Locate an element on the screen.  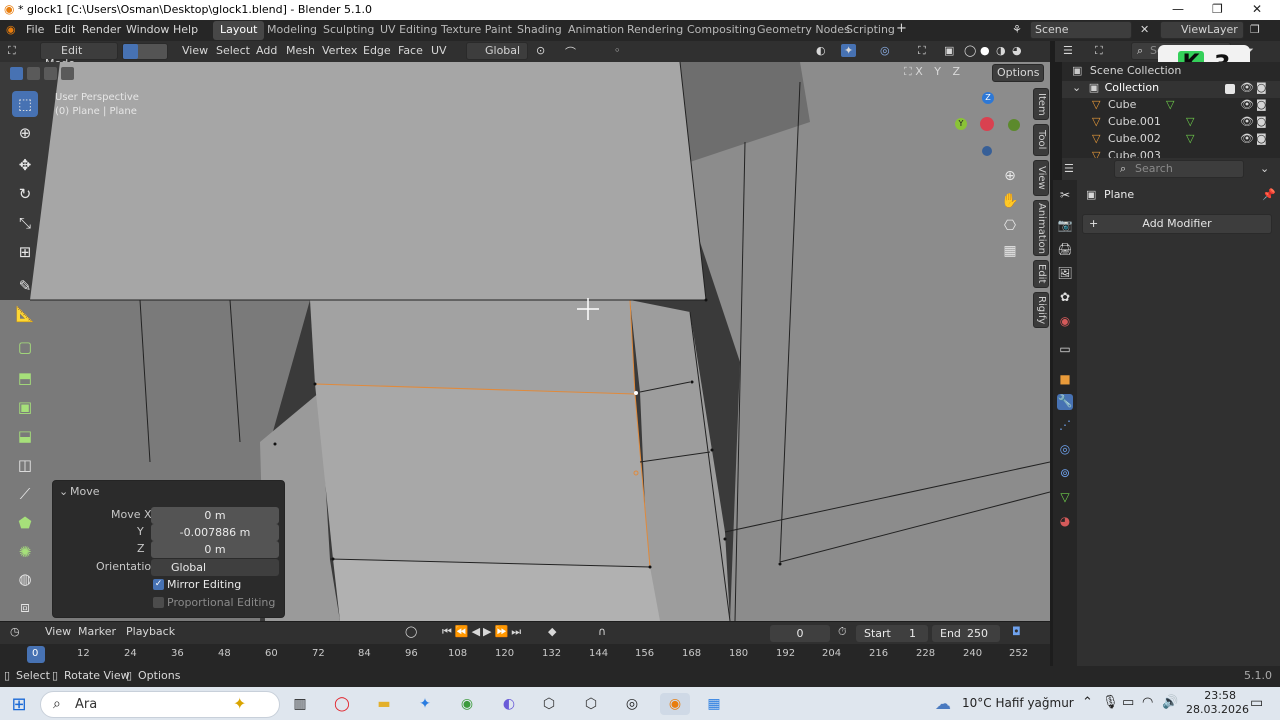
shading-solid-icon: ● is located at coordinates (985, 50).